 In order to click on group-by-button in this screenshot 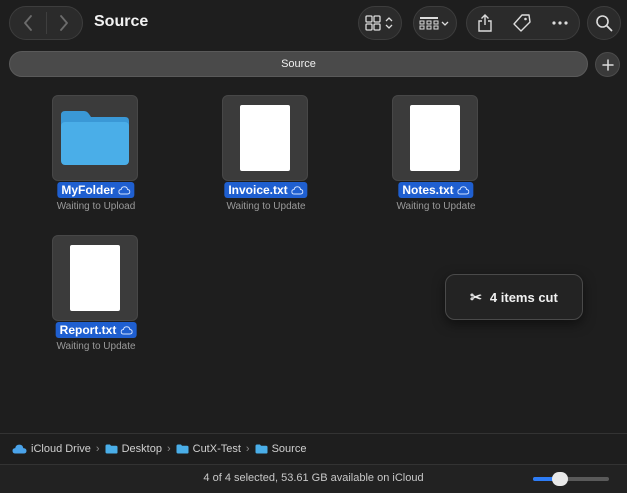, I will do `click(435, 23)`.